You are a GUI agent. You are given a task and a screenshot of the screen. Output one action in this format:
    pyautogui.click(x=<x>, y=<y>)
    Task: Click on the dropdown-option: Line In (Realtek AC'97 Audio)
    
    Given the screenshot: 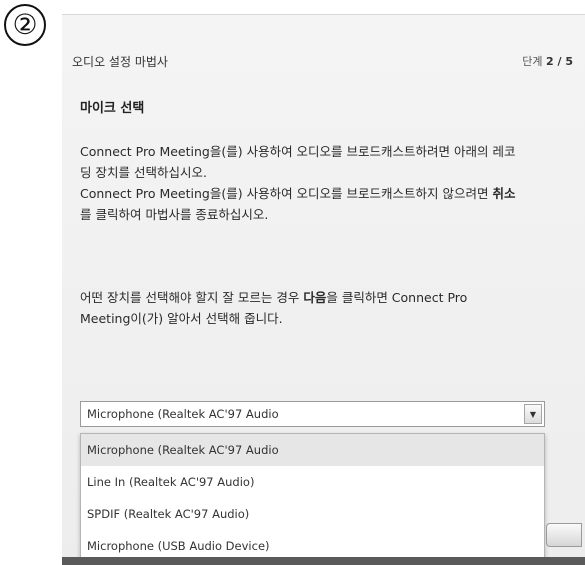 What is the action you would take?
    pyautogui.click(x=312, y=482)
    